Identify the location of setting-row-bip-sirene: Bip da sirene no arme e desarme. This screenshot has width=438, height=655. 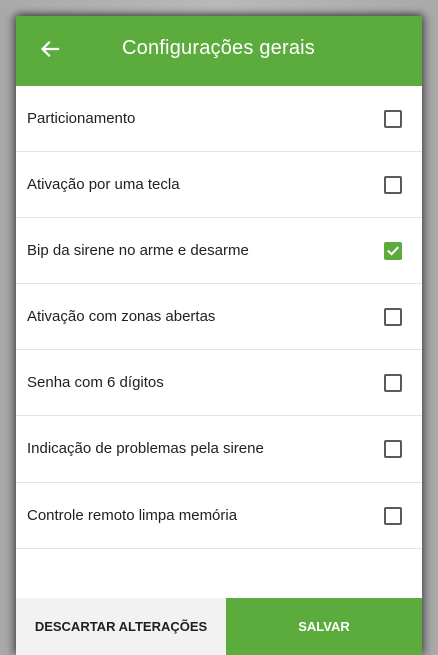
(219, 251).